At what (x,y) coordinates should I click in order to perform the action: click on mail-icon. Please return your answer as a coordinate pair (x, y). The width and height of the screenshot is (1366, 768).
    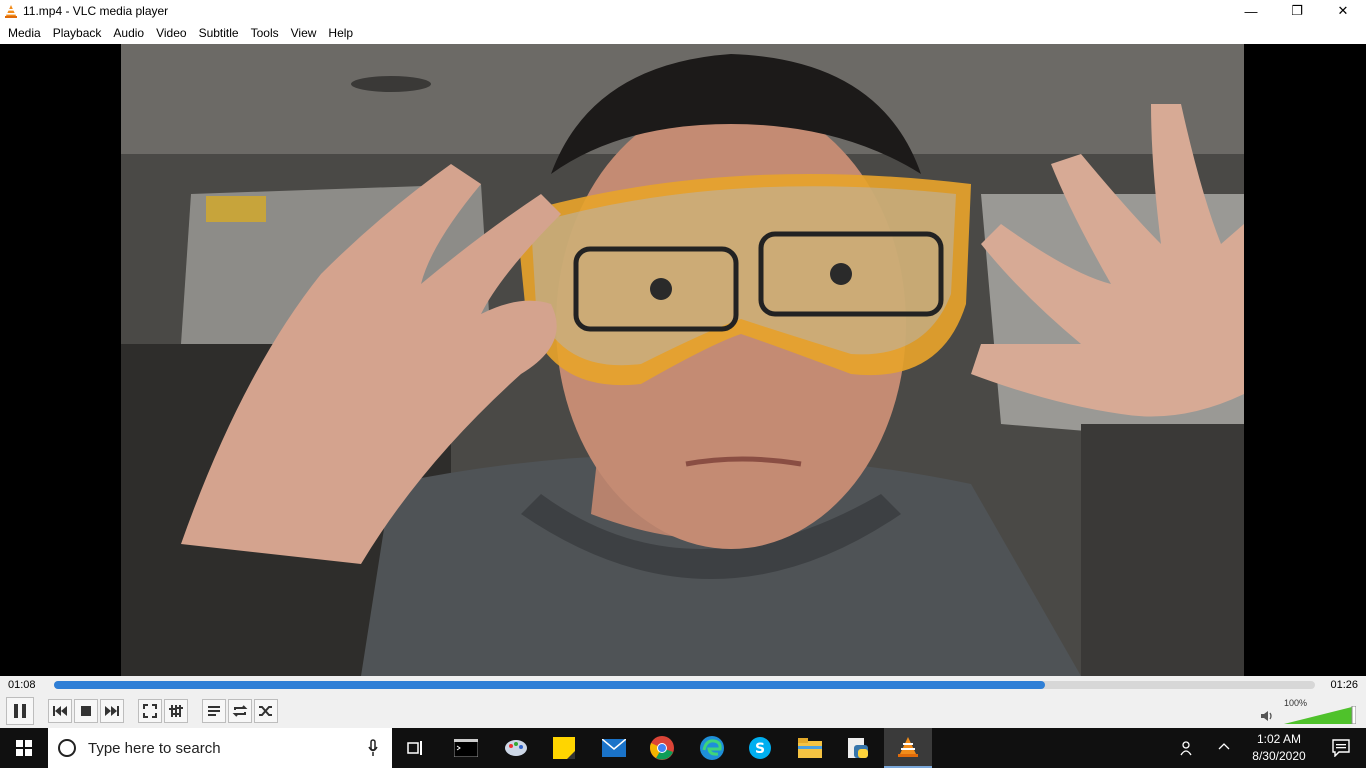
    Looking at the image, I should click on (614, 748).